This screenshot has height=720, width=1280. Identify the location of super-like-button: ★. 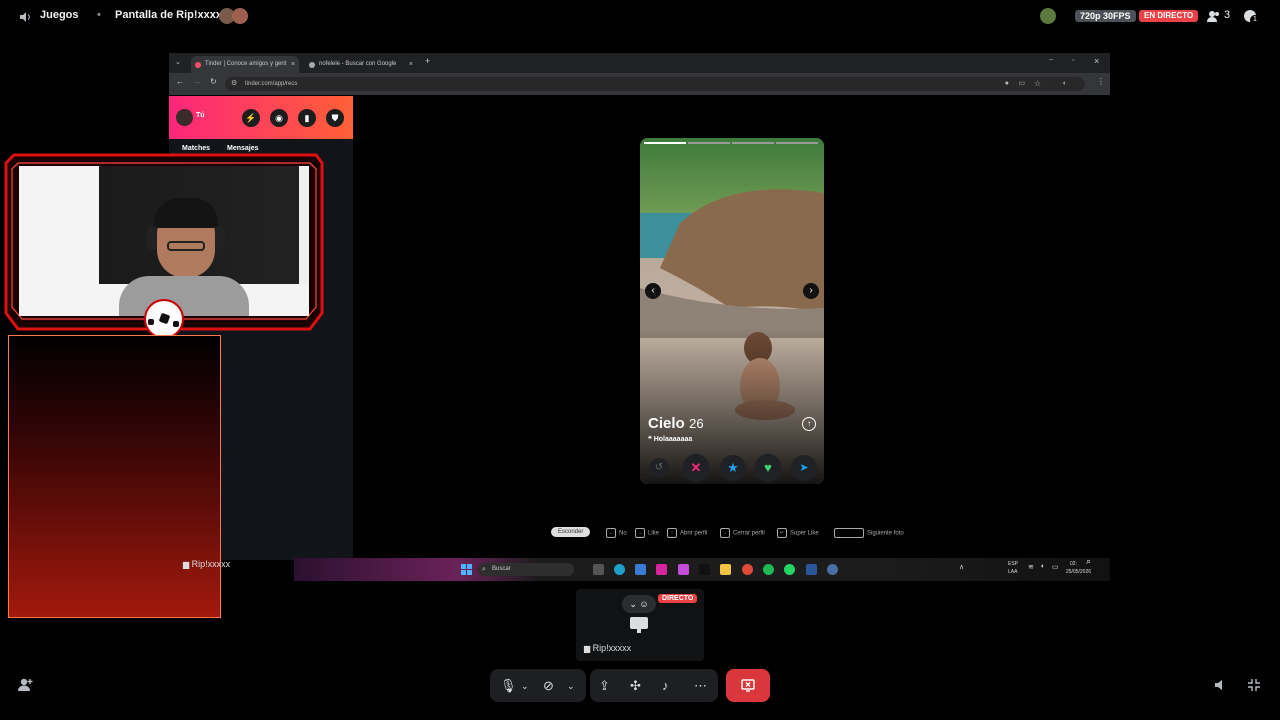
(733, 468).